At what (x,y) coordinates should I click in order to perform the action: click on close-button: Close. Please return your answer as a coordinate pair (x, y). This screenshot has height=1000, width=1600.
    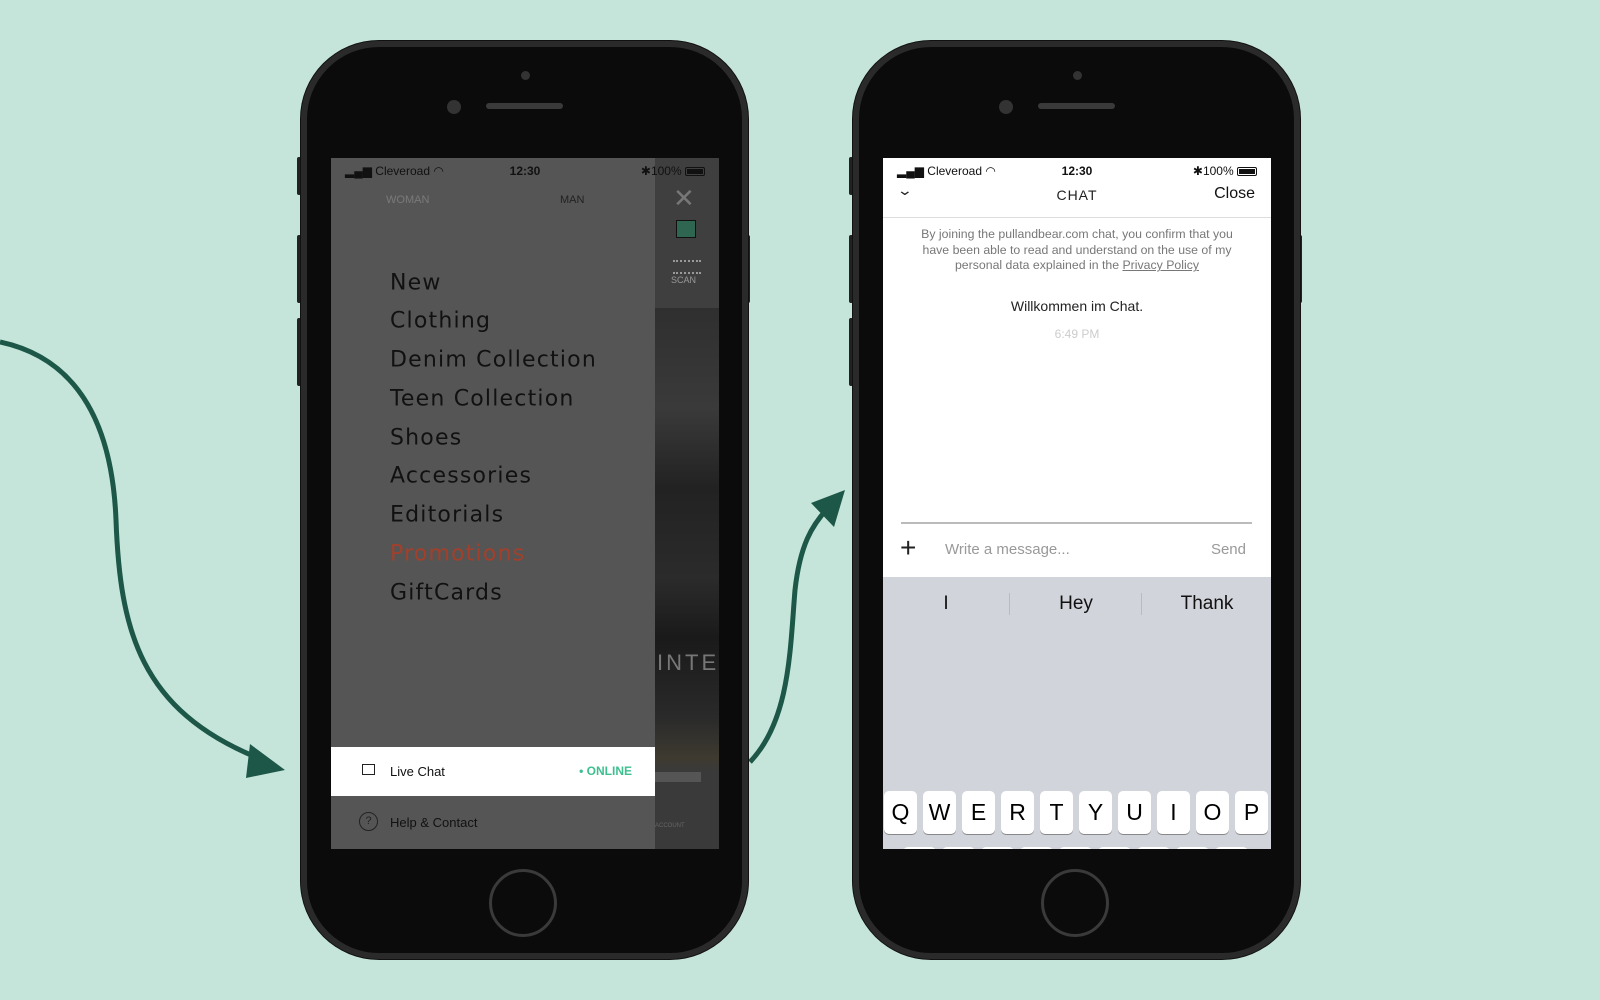
    Looking at the image, I should click on (1234, 194).